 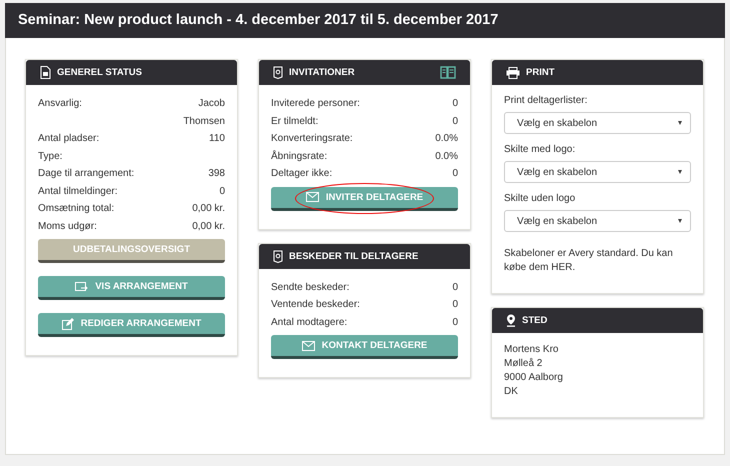 I want to click on note-text: Skabeloner er Avery standard. Du kan købe dem HER., so click(x=589, y=261).